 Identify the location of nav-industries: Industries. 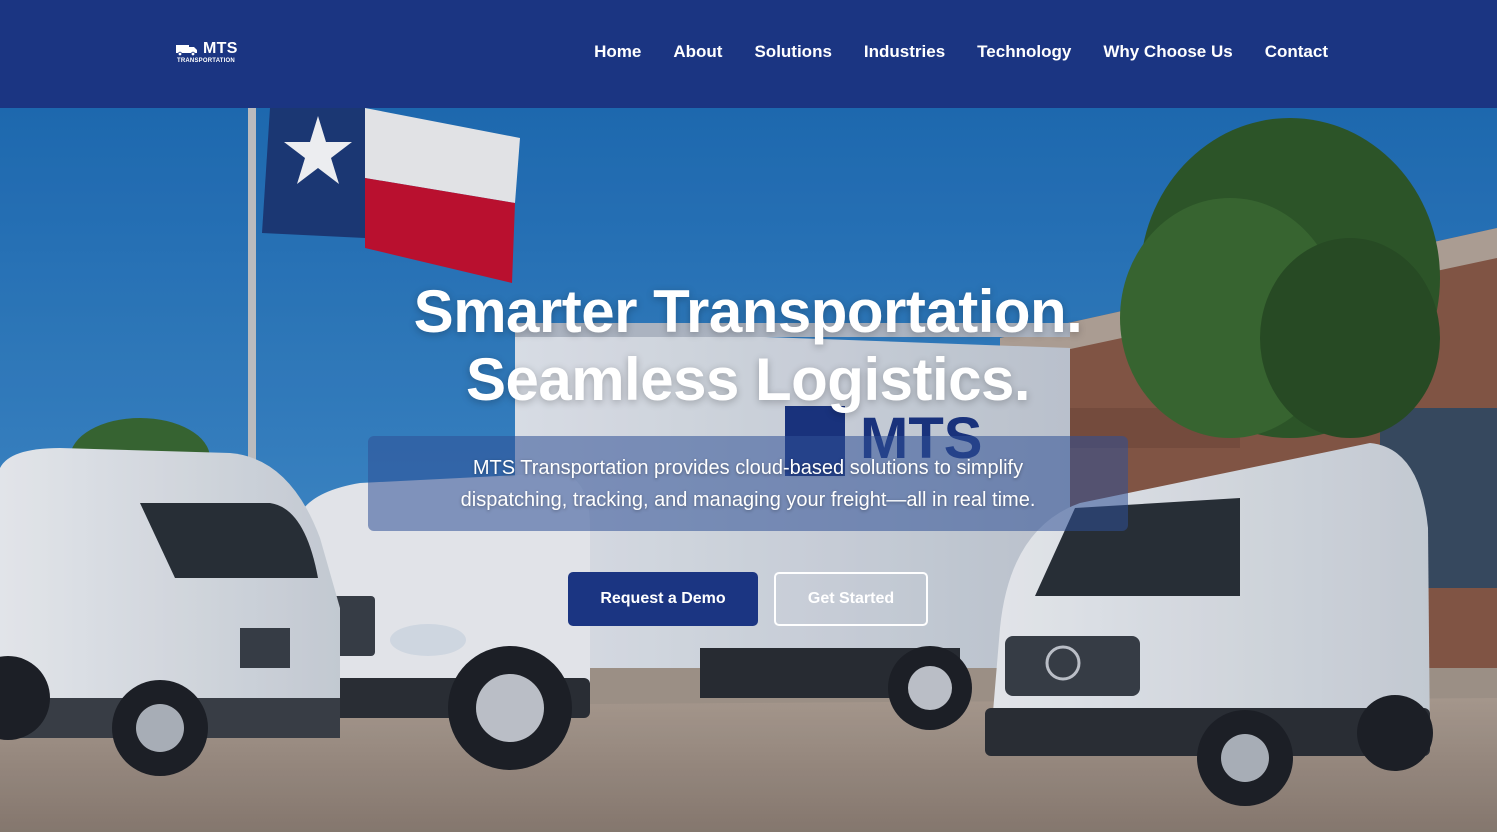
(904, 52).